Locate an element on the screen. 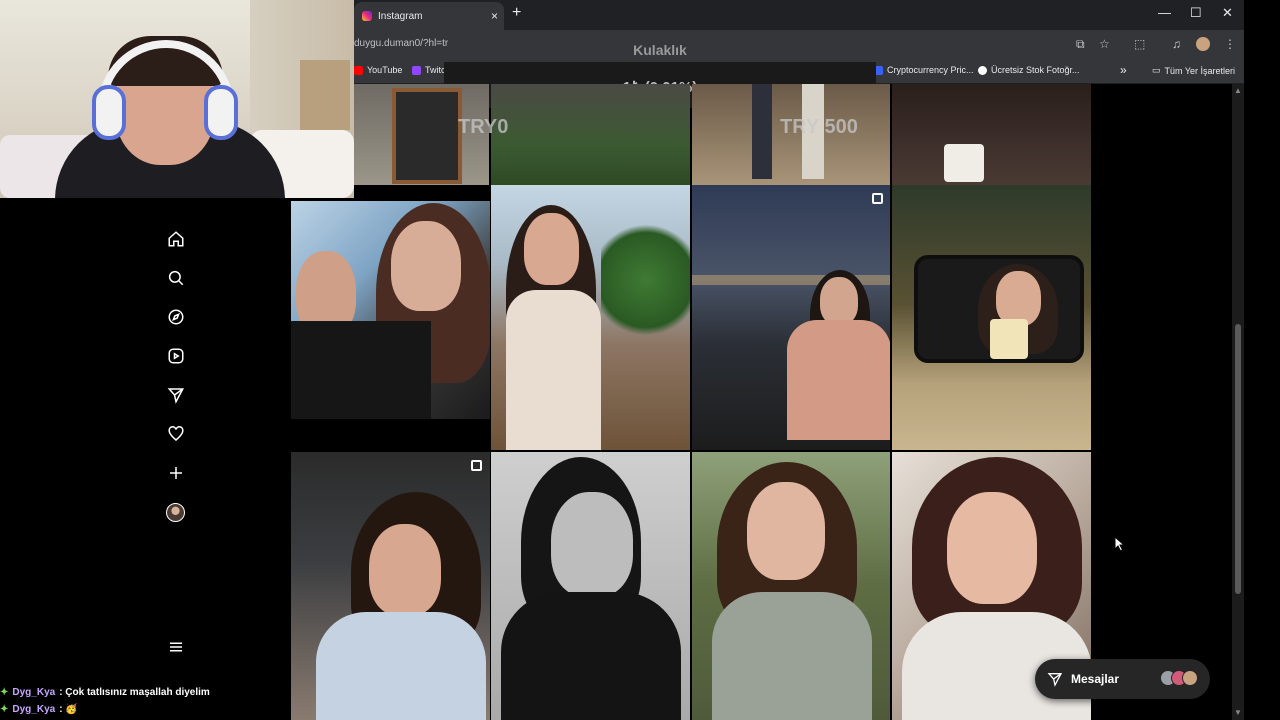  bookmarks-more-button: » is located at coordinates (1123, 70).